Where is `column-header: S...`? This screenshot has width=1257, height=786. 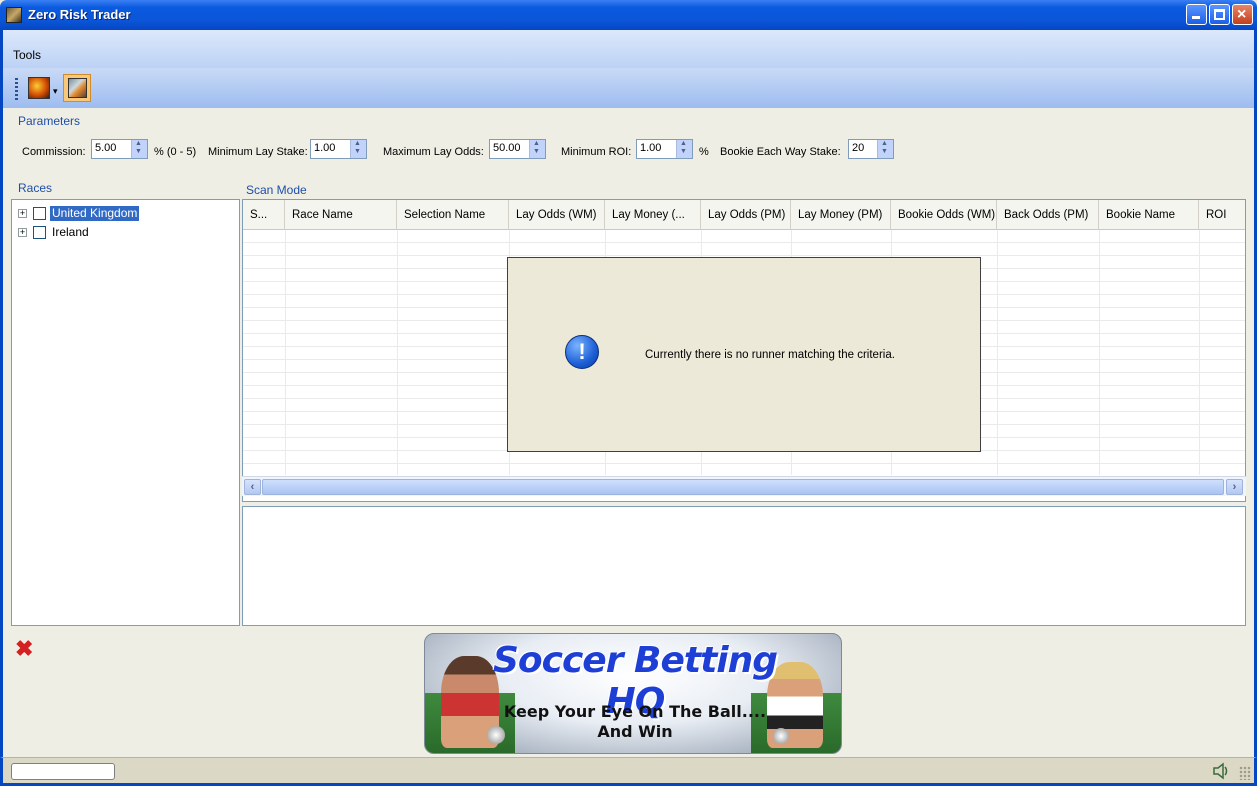 column-header: S... is located at coordinates (264, 215).